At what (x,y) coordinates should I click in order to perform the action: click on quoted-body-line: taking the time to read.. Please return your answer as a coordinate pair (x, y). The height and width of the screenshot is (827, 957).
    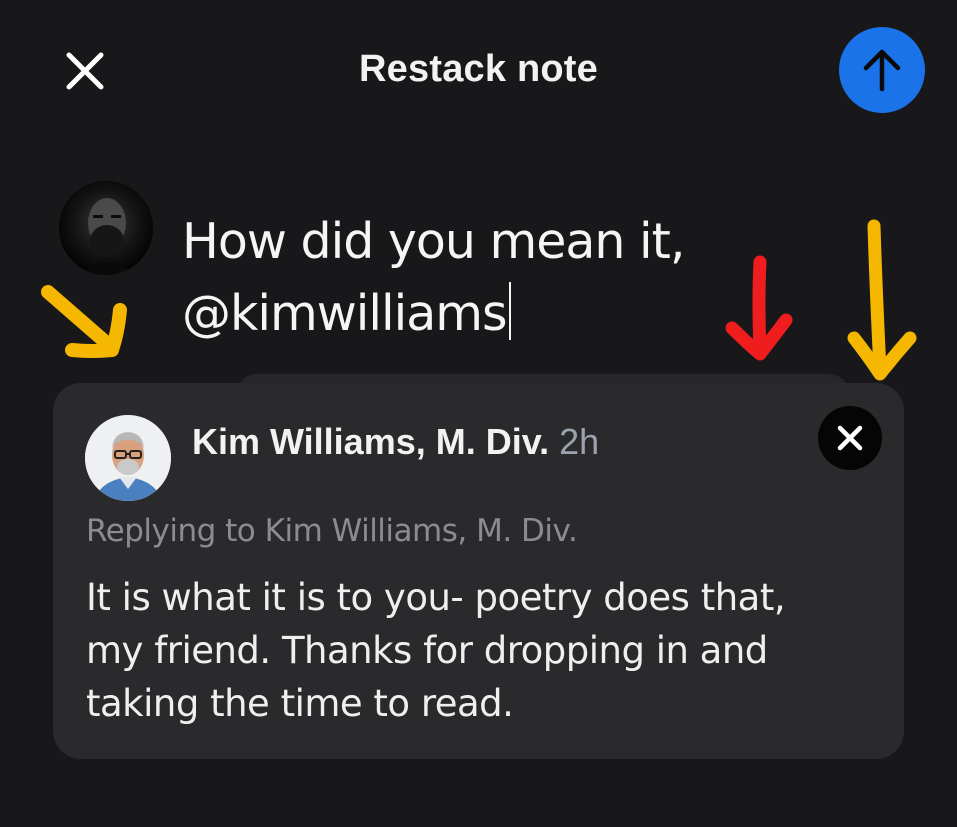
    Looking at the image, I should click on (300, 703).